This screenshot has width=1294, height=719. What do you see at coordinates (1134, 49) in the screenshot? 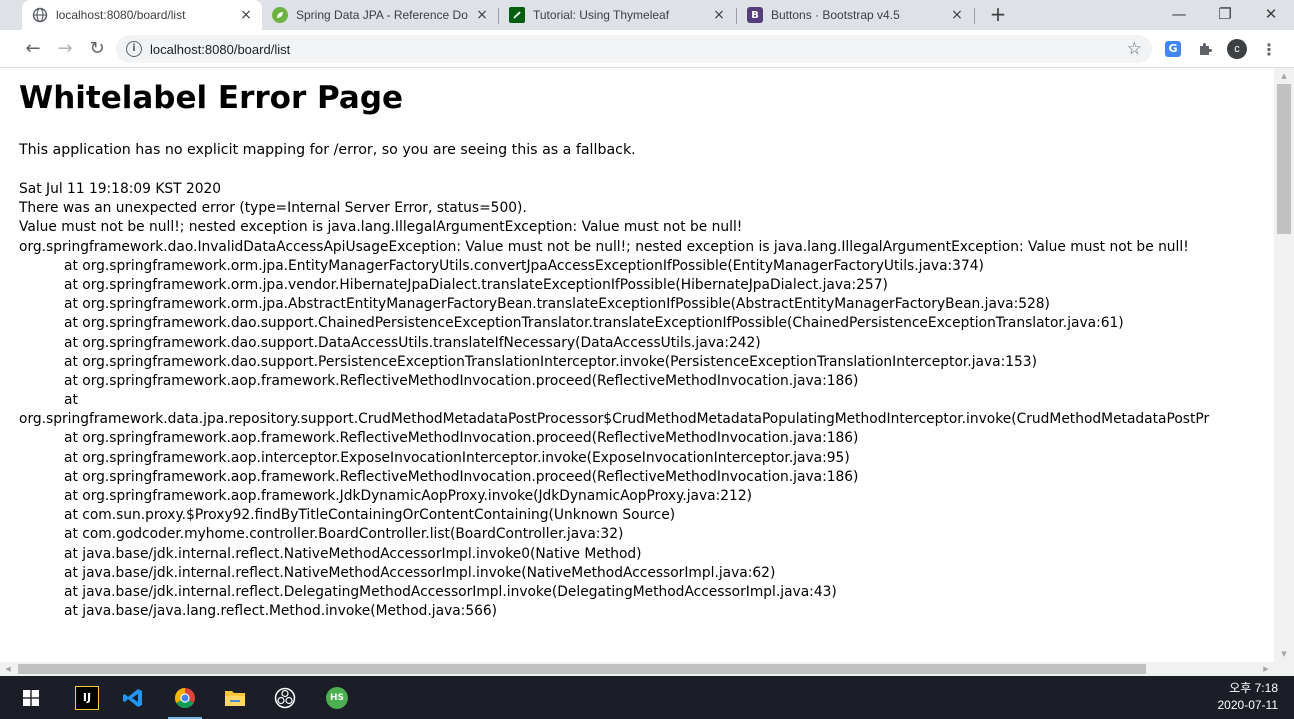
I see `bookmark-star-icon: ☆` at bounding box center [1134, 49].